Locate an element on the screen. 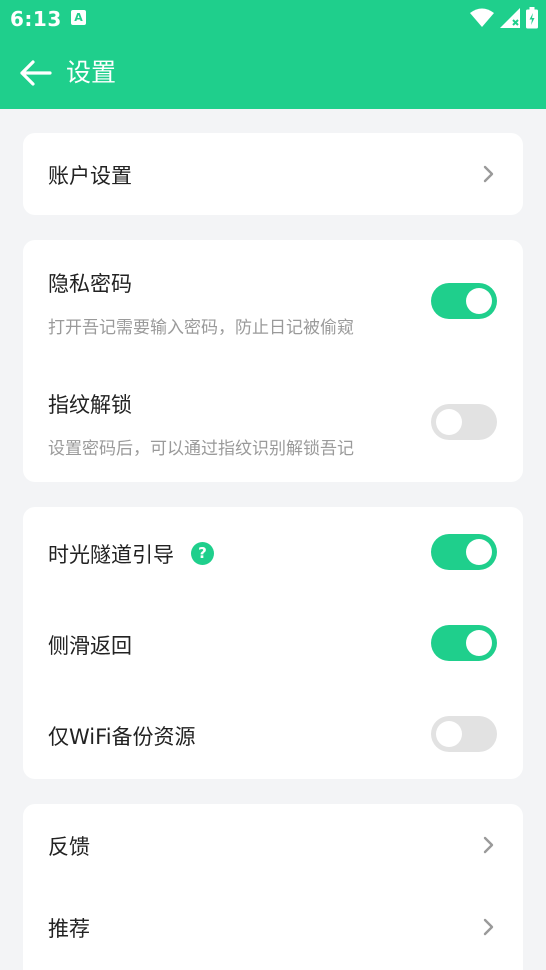 This screenshot has width=546, height=970. privacy-password-row: 隐私密码 打开吾记需要输入密码，防止日记被偷窥 is located at coordinates (273, 300).